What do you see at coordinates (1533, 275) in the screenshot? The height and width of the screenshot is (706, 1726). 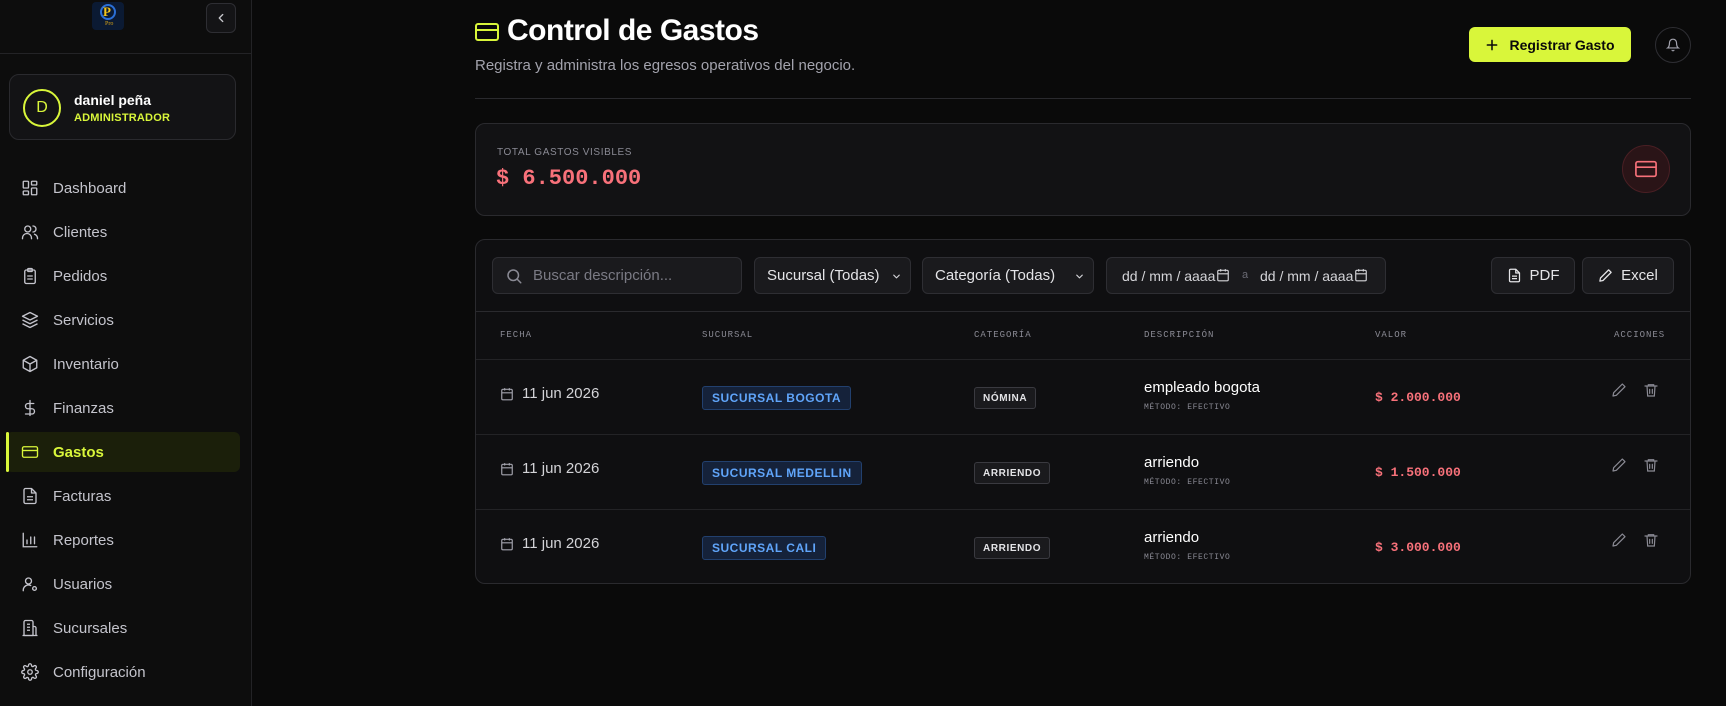 I see `export-pdf-button: PDF` at bounding box center [1533, 275].